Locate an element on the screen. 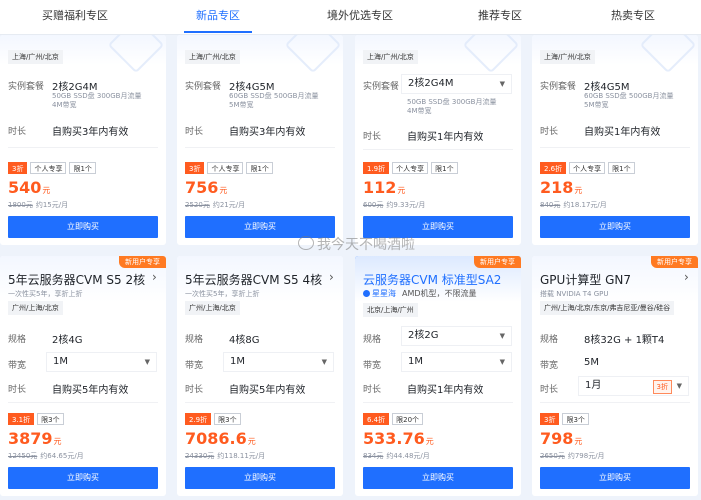 This screenshot has width=701, height=500. price-number: 112 is located at coordinates (380, 187).